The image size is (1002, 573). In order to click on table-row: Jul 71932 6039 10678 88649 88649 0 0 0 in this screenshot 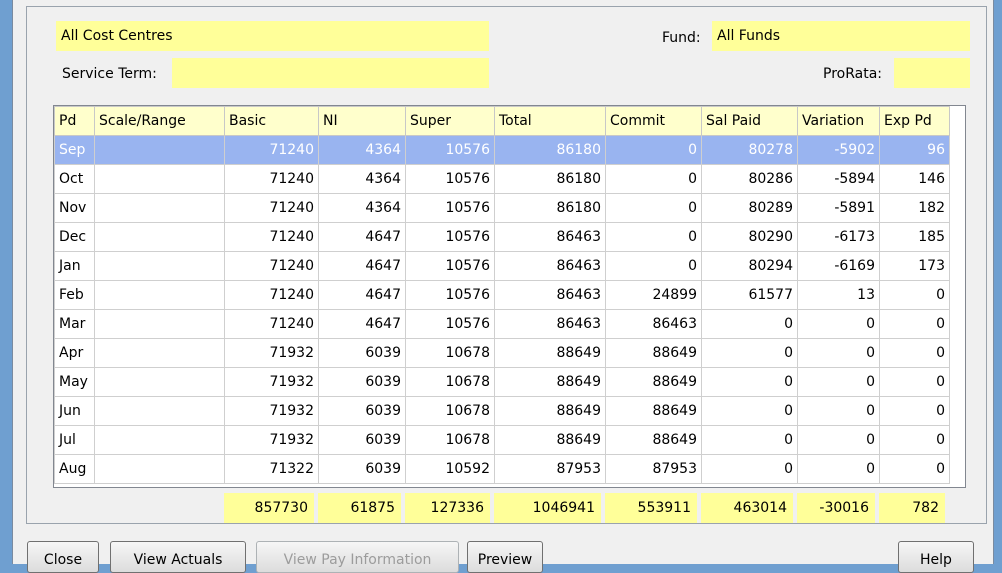, I will do `click(502, 440)`.